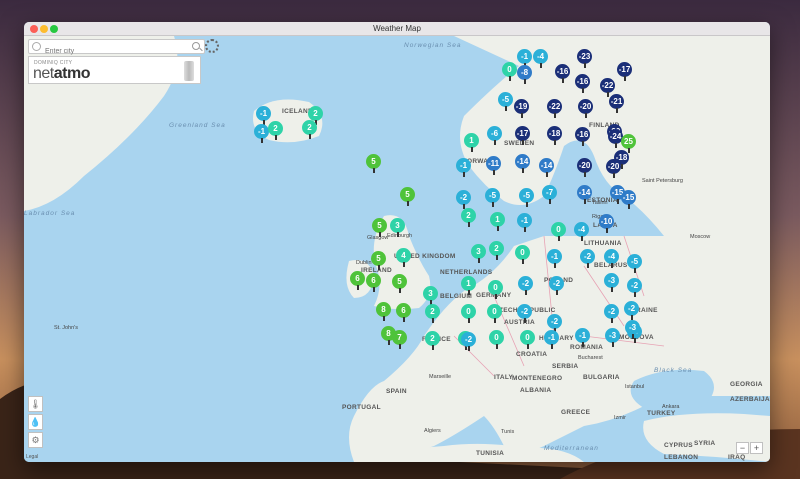 The height and width of the screenshot is (479, 800). I want to click on location-icon, so click(36, 46).